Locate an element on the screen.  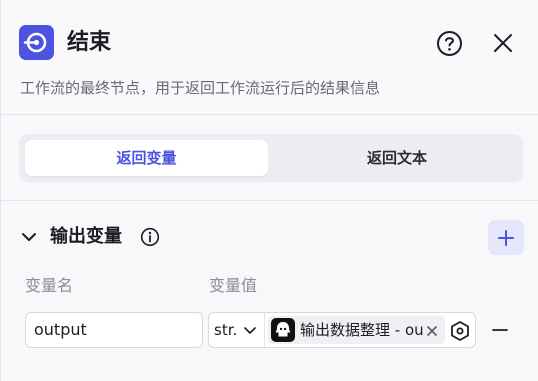
node-title: 结束 is located at coordinates (89, 42).